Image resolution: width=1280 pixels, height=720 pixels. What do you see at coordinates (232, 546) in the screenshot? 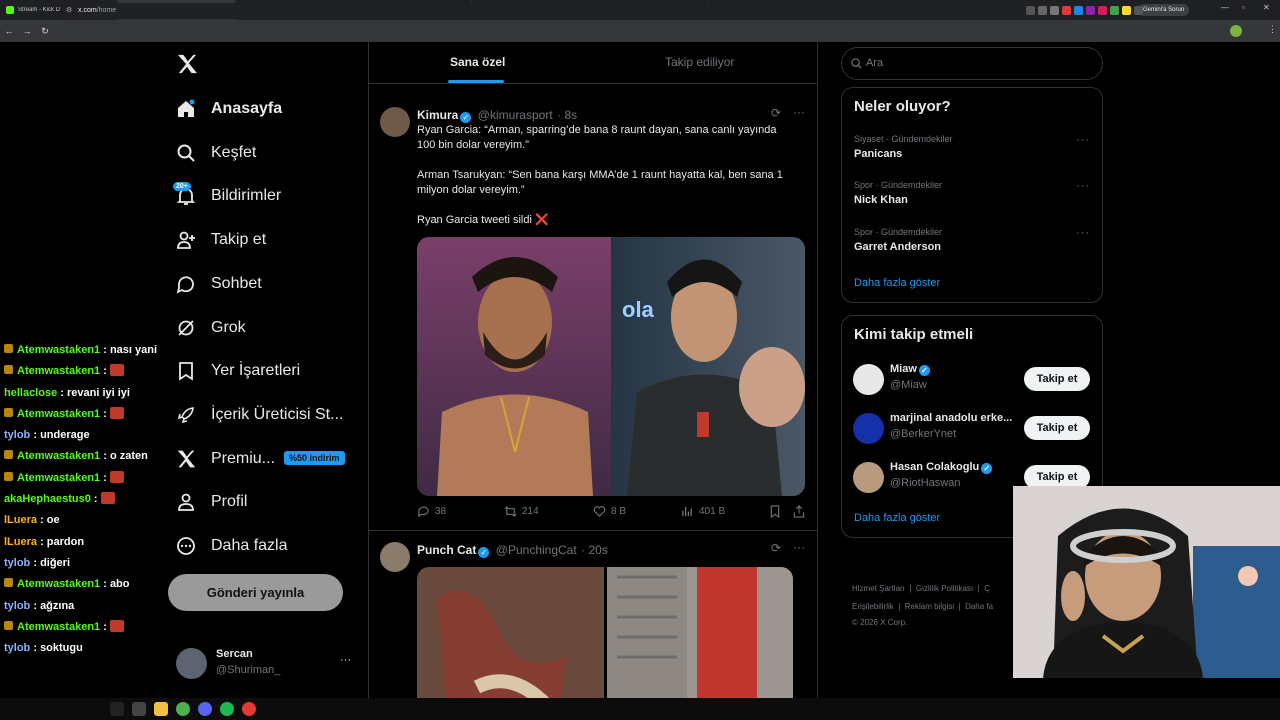
I see `sidebar-item-more-circle: Daha fazla` at bounding box center [232, 546].